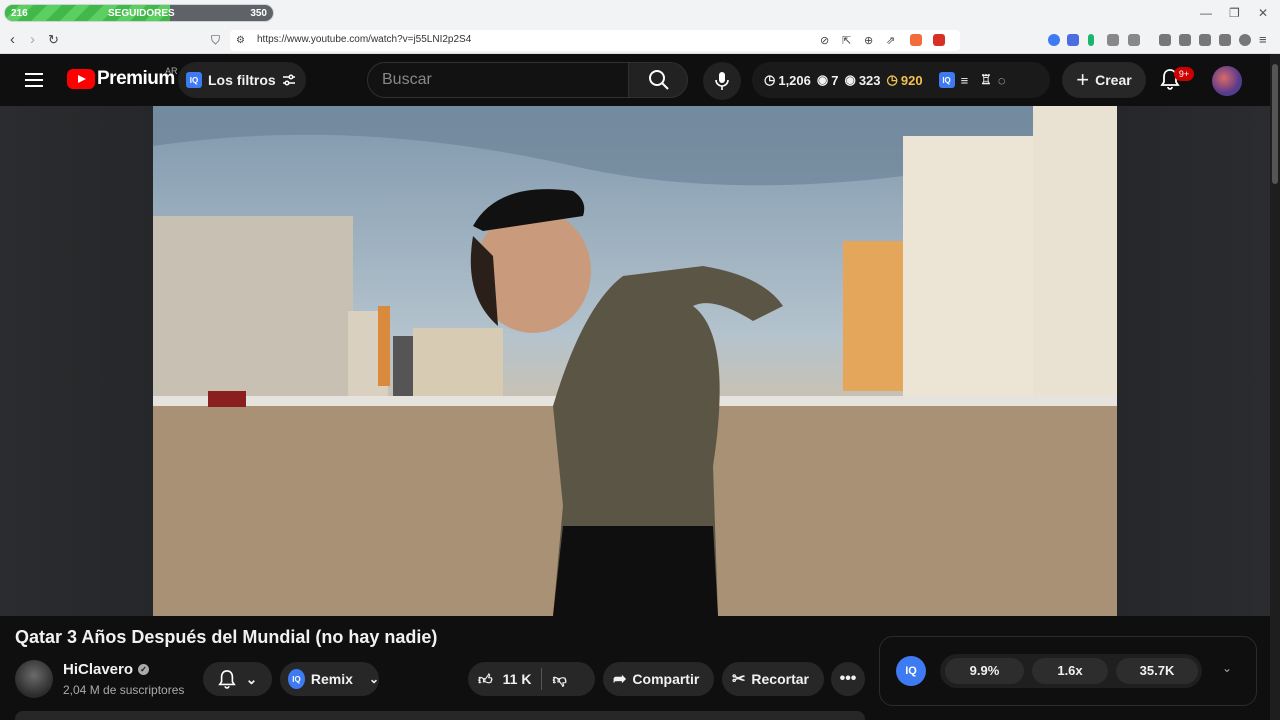  I want to click on remix-label: Remix, so click(331, 679).